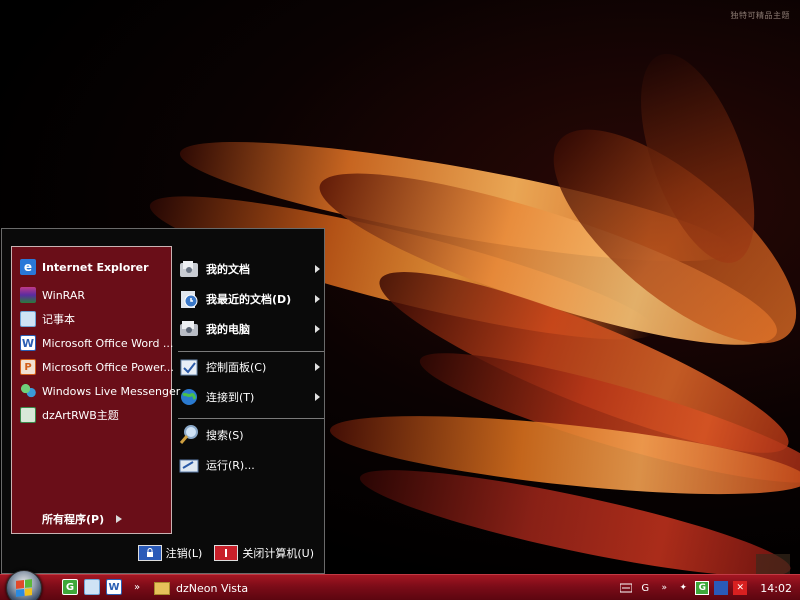 This screenshot has height=600, width=800. I want to click on shutdown-button: 关闭计算机(U), so click(264, 553).